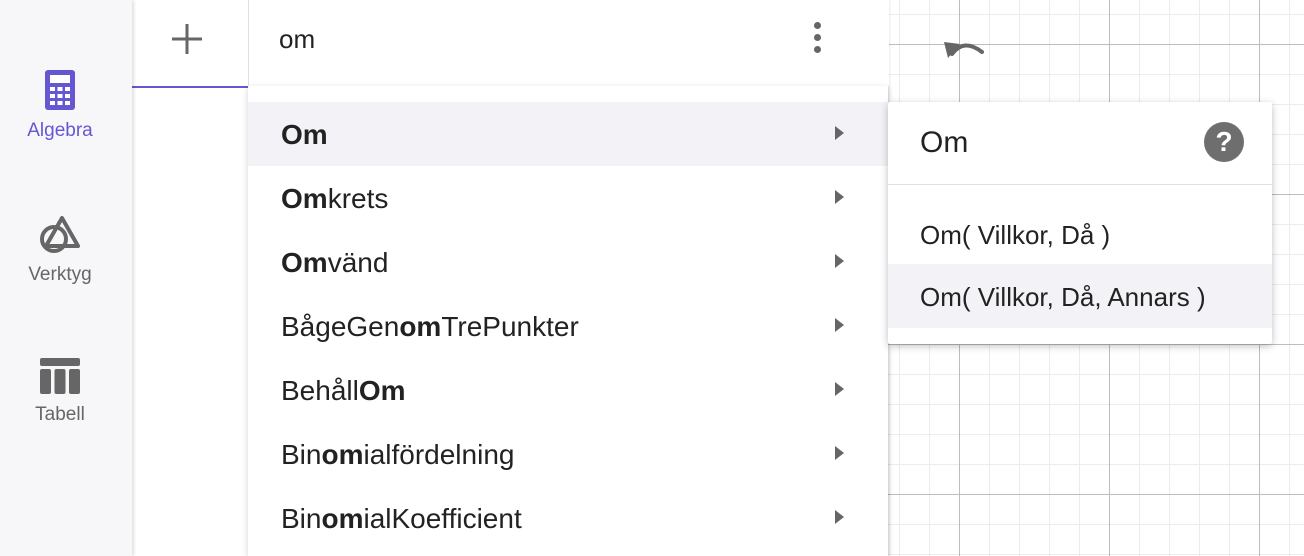  What do you see at coordinates (965, 47) in the screenshot?
I see `undo-icon` at bounding box center [965, 47].